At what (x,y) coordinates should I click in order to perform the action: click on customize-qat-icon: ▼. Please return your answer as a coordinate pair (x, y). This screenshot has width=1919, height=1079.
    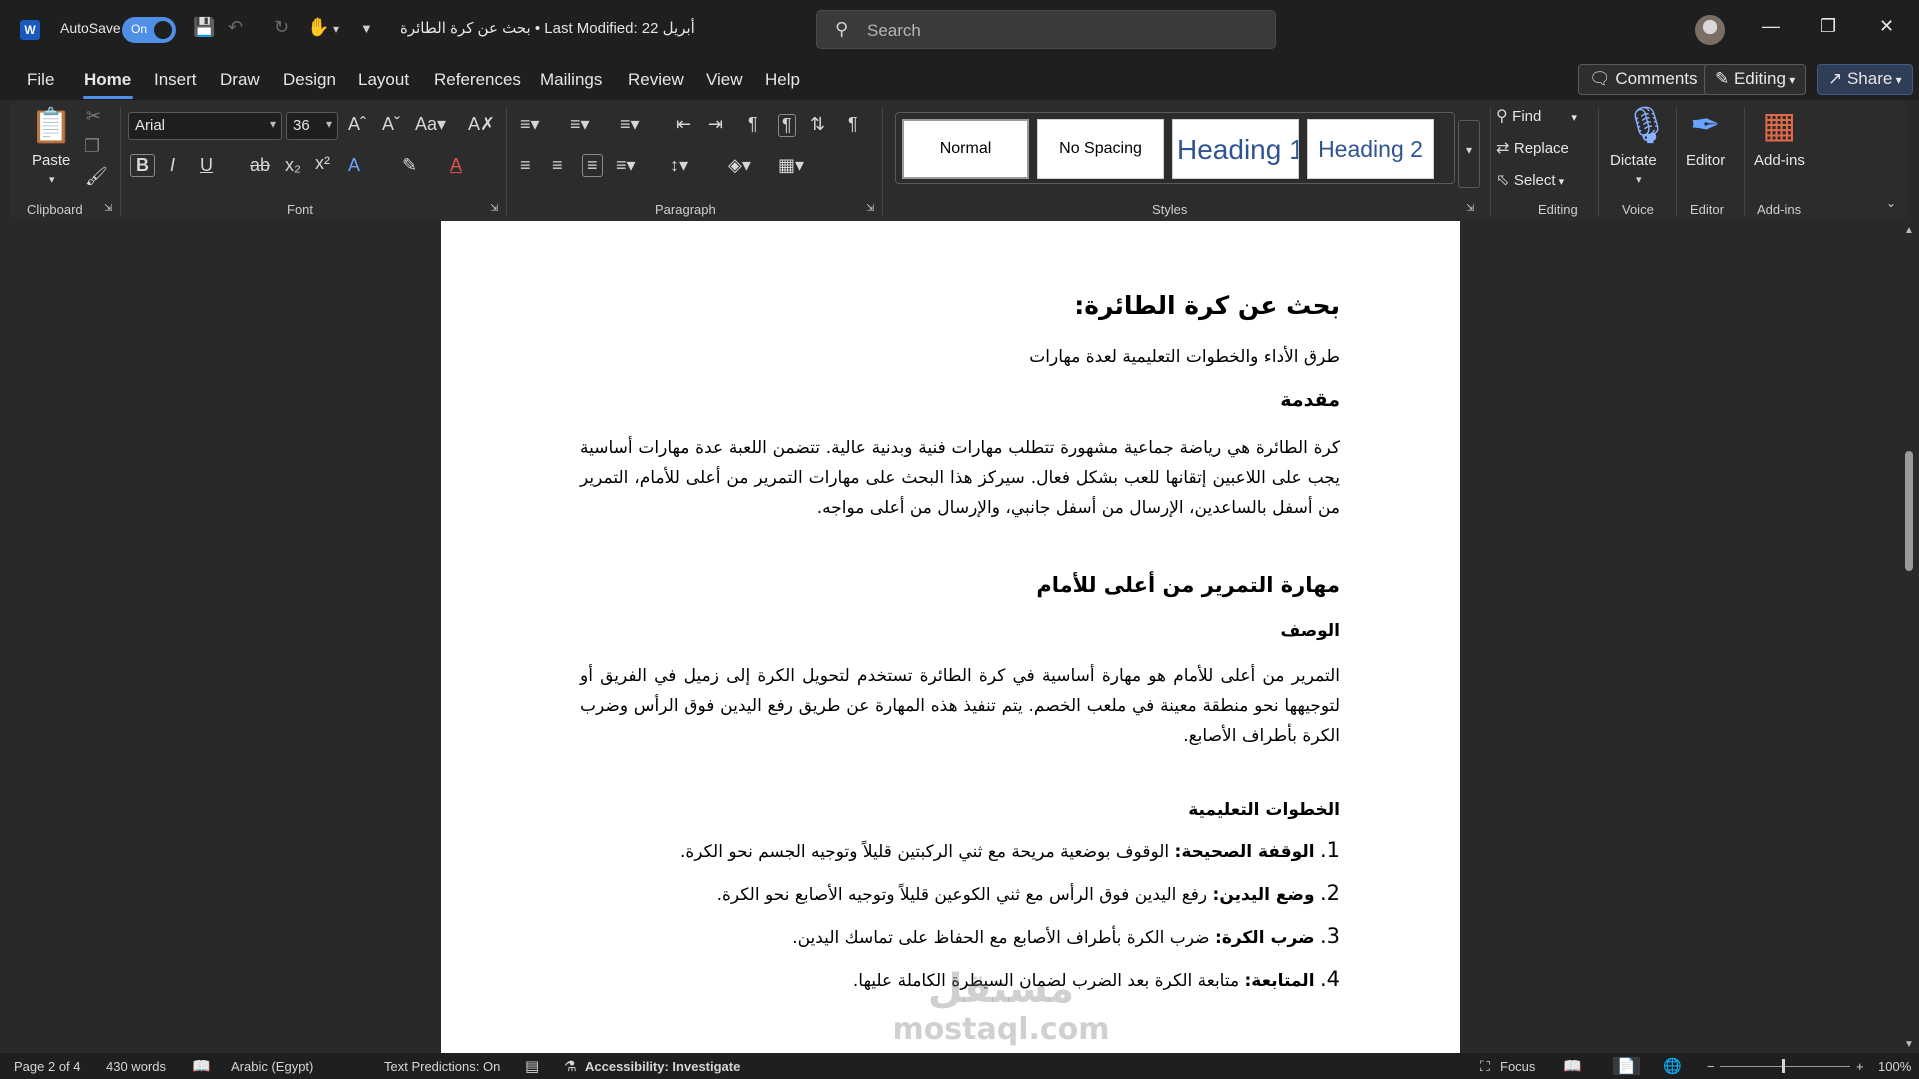
    Looking at the image, I should click on (366, 28).